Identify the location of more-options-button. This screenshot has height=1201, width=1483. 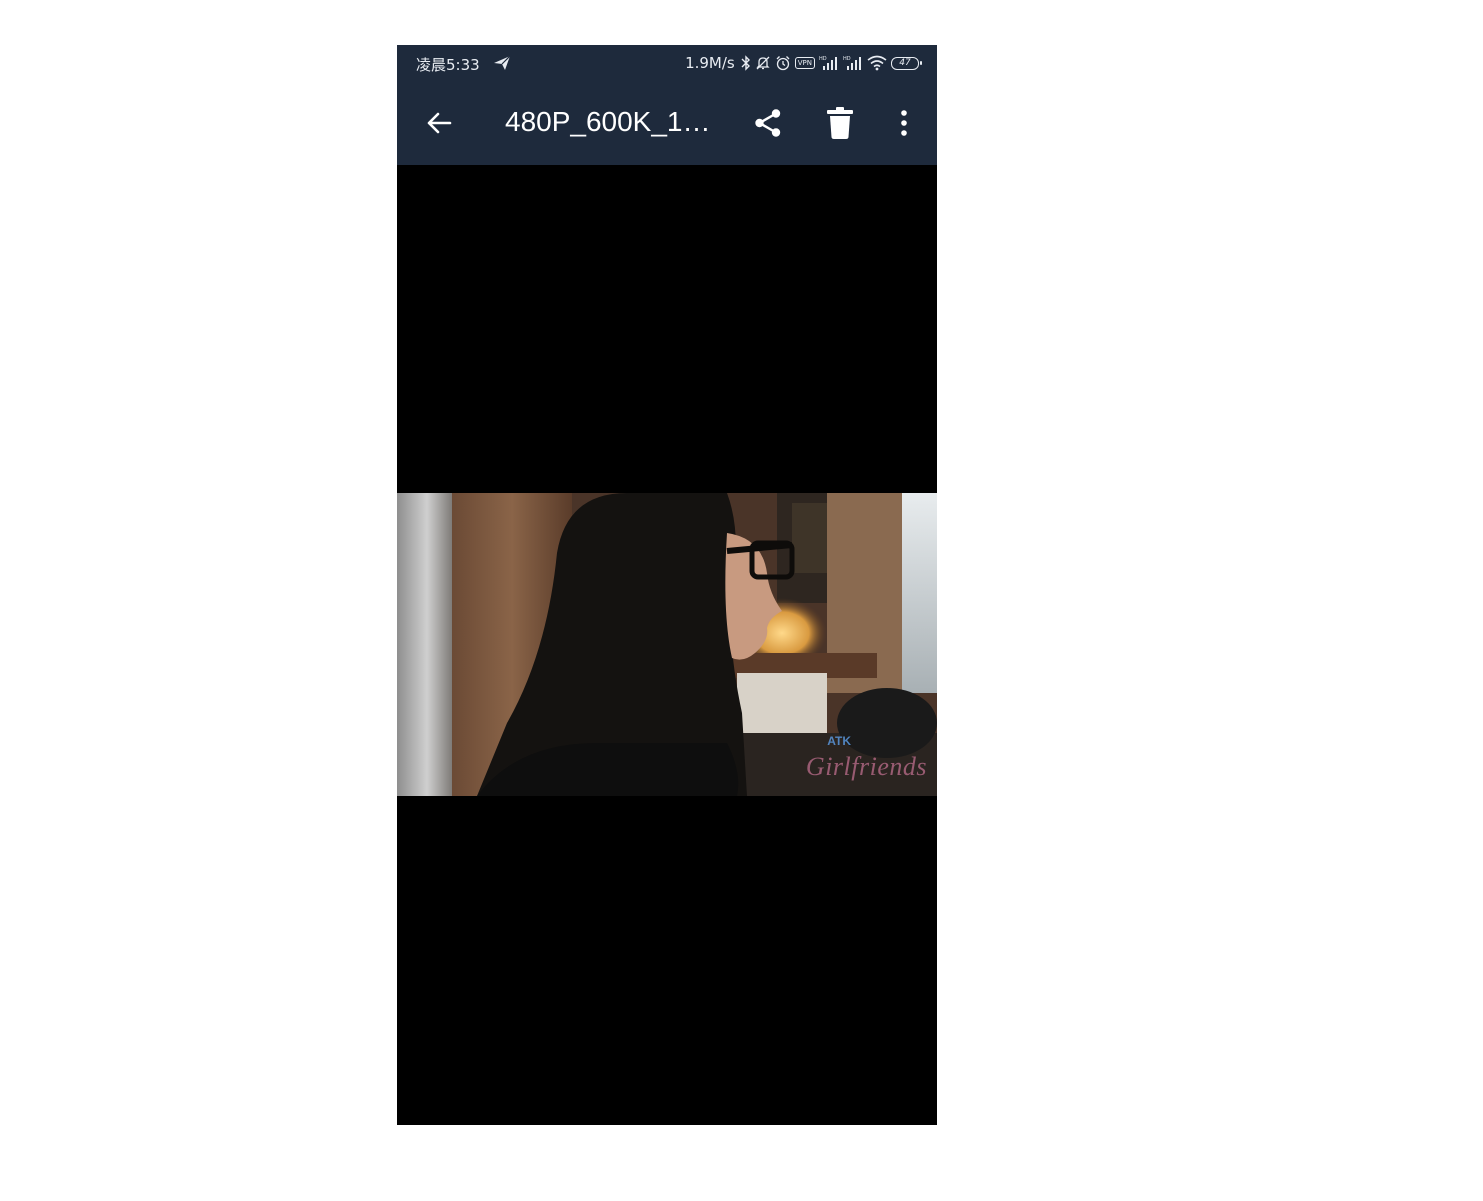
(904, 123).